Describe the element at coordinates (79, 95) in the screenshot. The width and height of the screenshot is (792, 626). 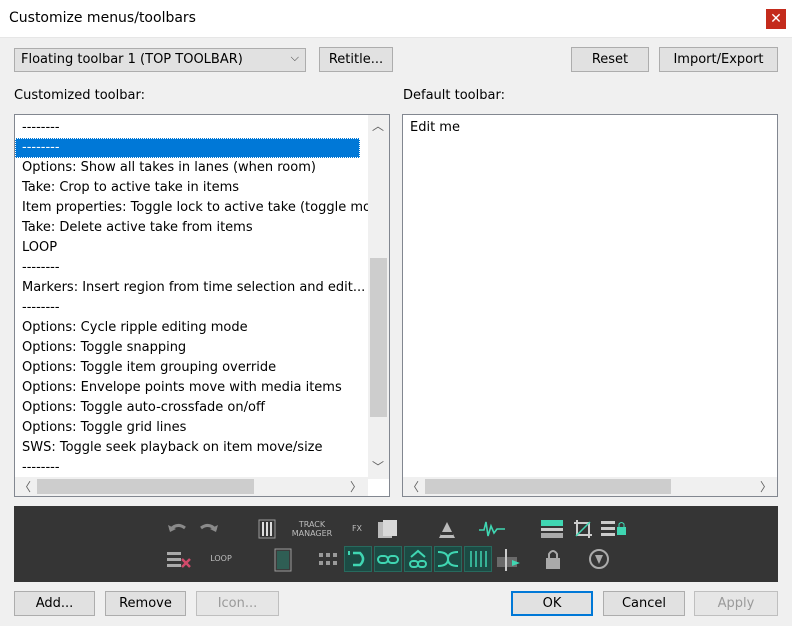
I see `customized-toolbar-label: Customized toolbar:` at that location.